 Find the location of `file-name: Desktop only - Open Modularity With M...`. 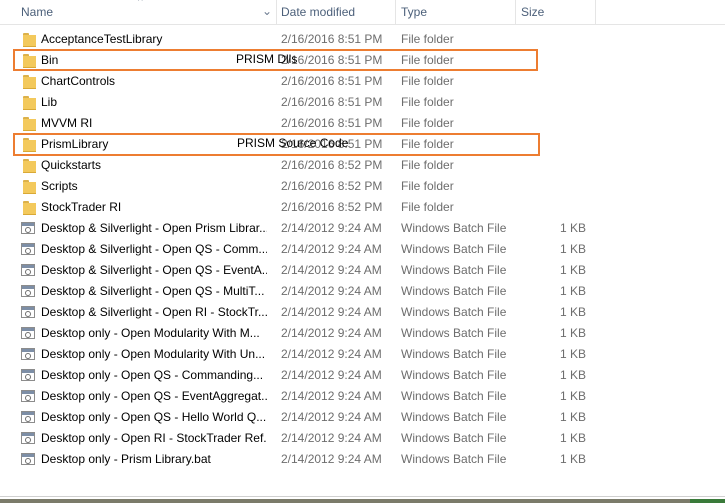

file-name: Desktop only - Open Modularity With M... is located at coordinates (150, 333).